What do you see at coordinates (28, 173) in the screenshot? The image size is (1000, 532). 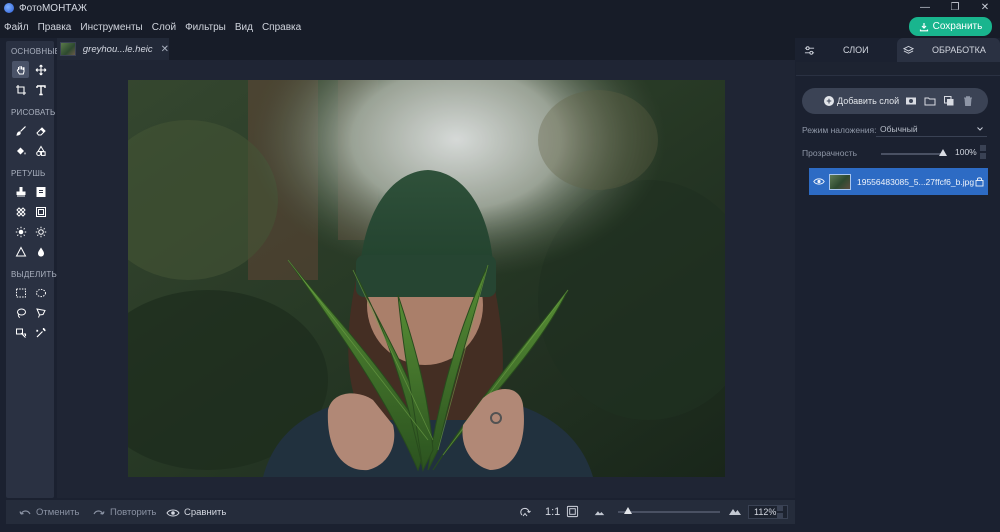 I see `section-retouch: РЕТУШЬ` at bounding box center [28, 173].